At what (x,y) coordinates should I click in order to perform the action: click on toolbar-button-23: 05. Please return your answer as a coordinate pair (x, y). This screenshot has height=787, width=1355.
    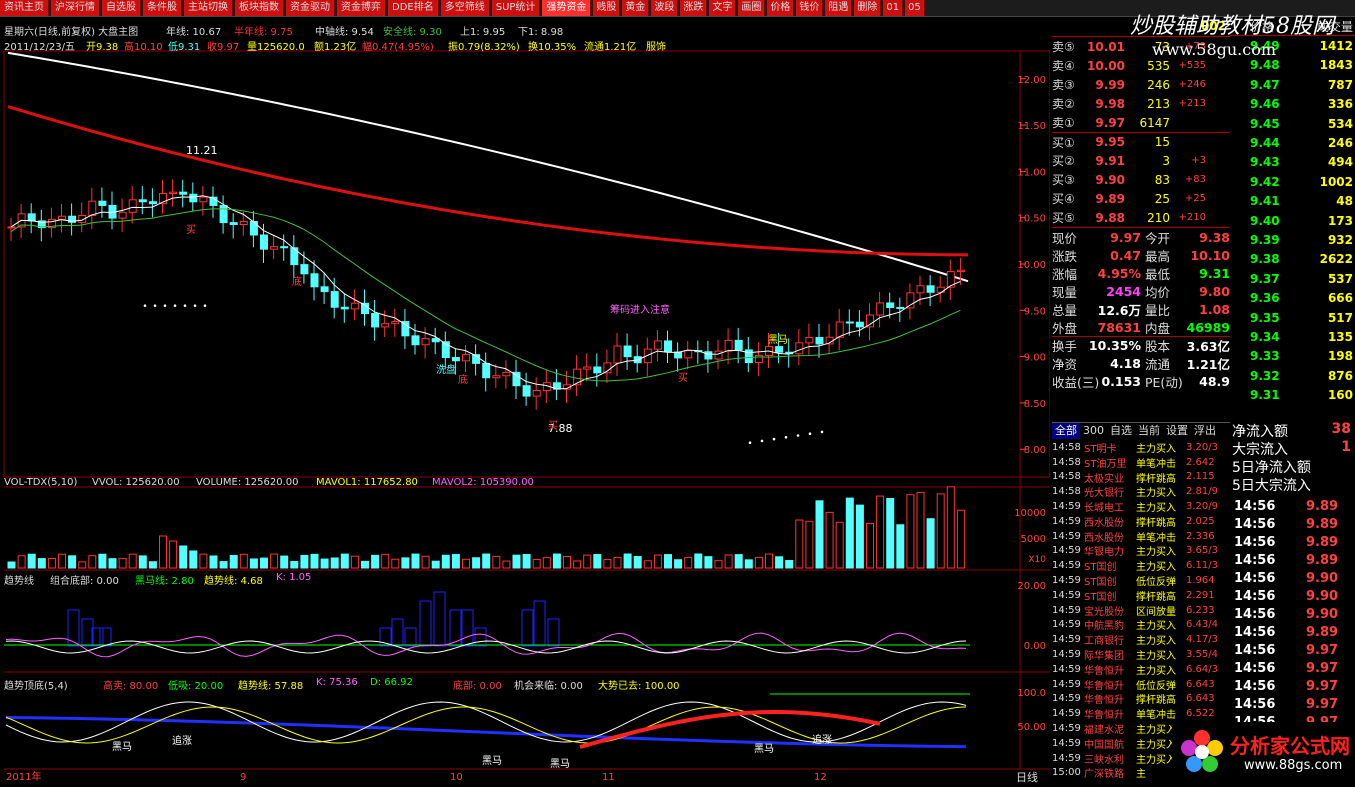
    Looking at the image, I should click on (915, 8).